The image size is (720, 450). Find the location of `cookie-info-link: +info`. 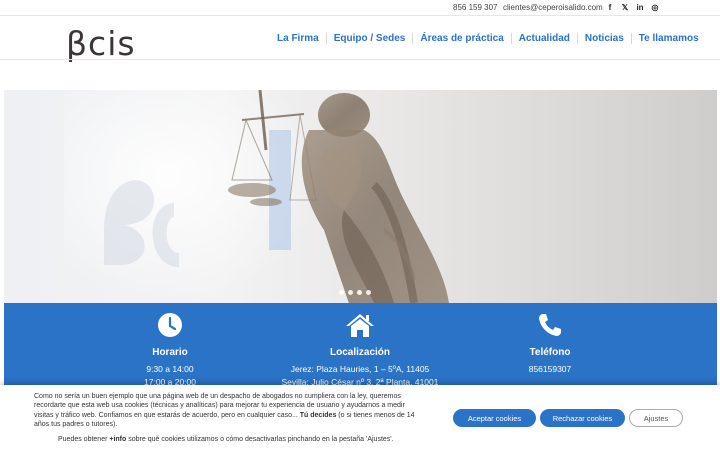

cookie-info-link: +info is located at coordinates (117, 439).